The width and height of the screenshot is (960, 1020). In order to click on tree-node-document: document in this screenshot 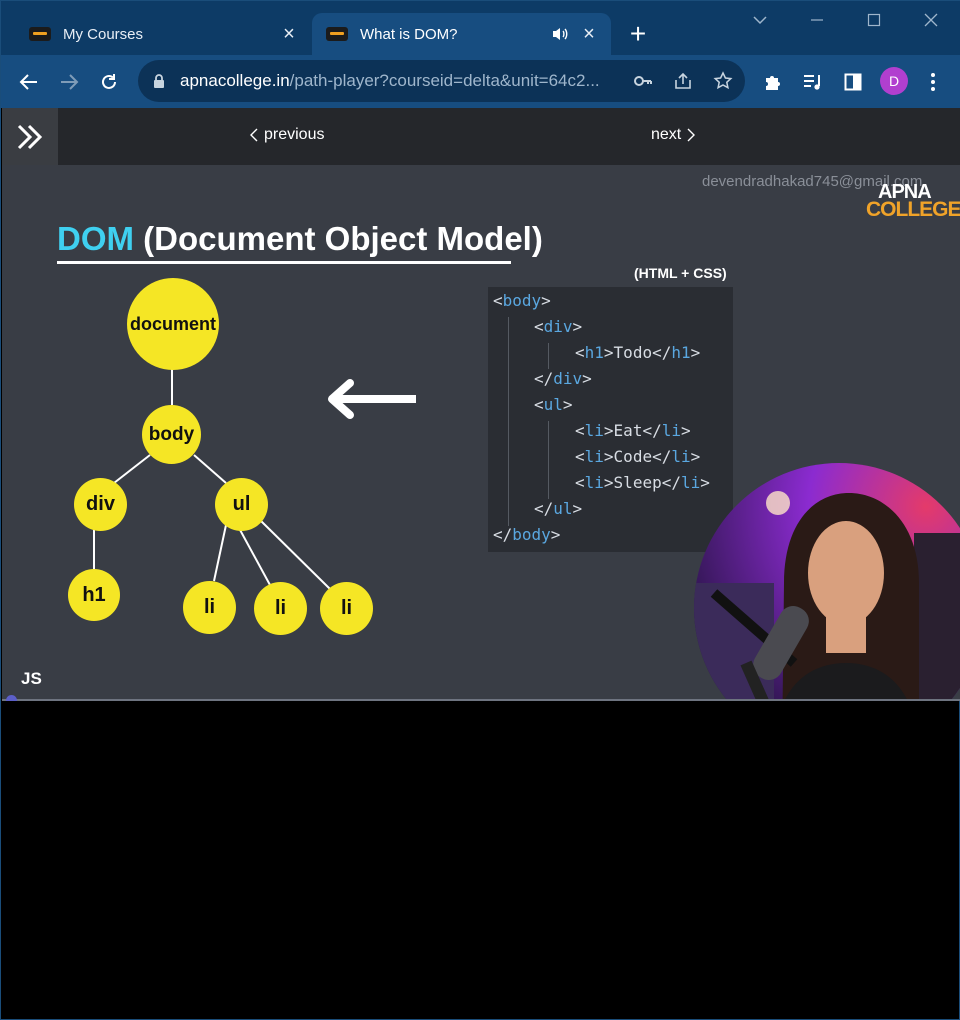, I will do `click(173, 324)`.